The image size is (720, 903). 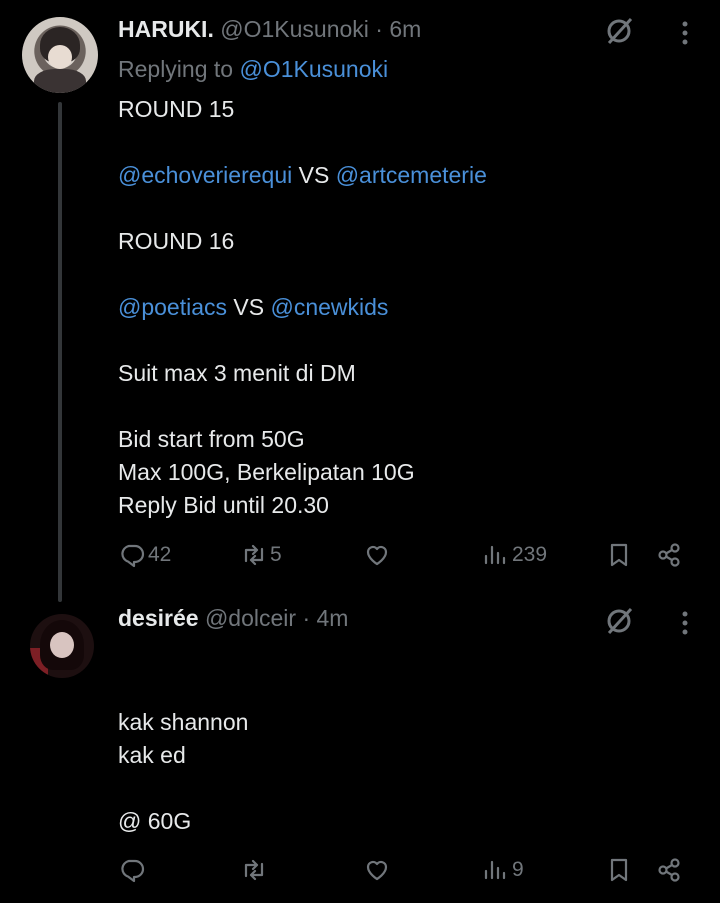 What do you see at coordinates (155, 821) in the screenshot?
I see `tweet-line: @ 60G` at bounding box center [155, 821].